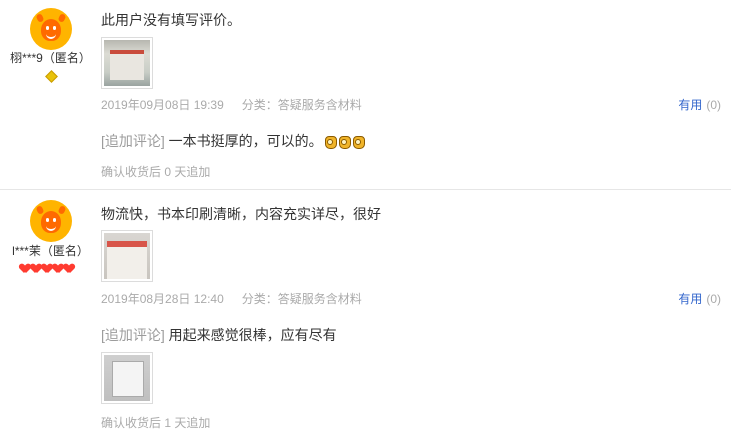  I want to click on heart-icon, so click(69, 268).